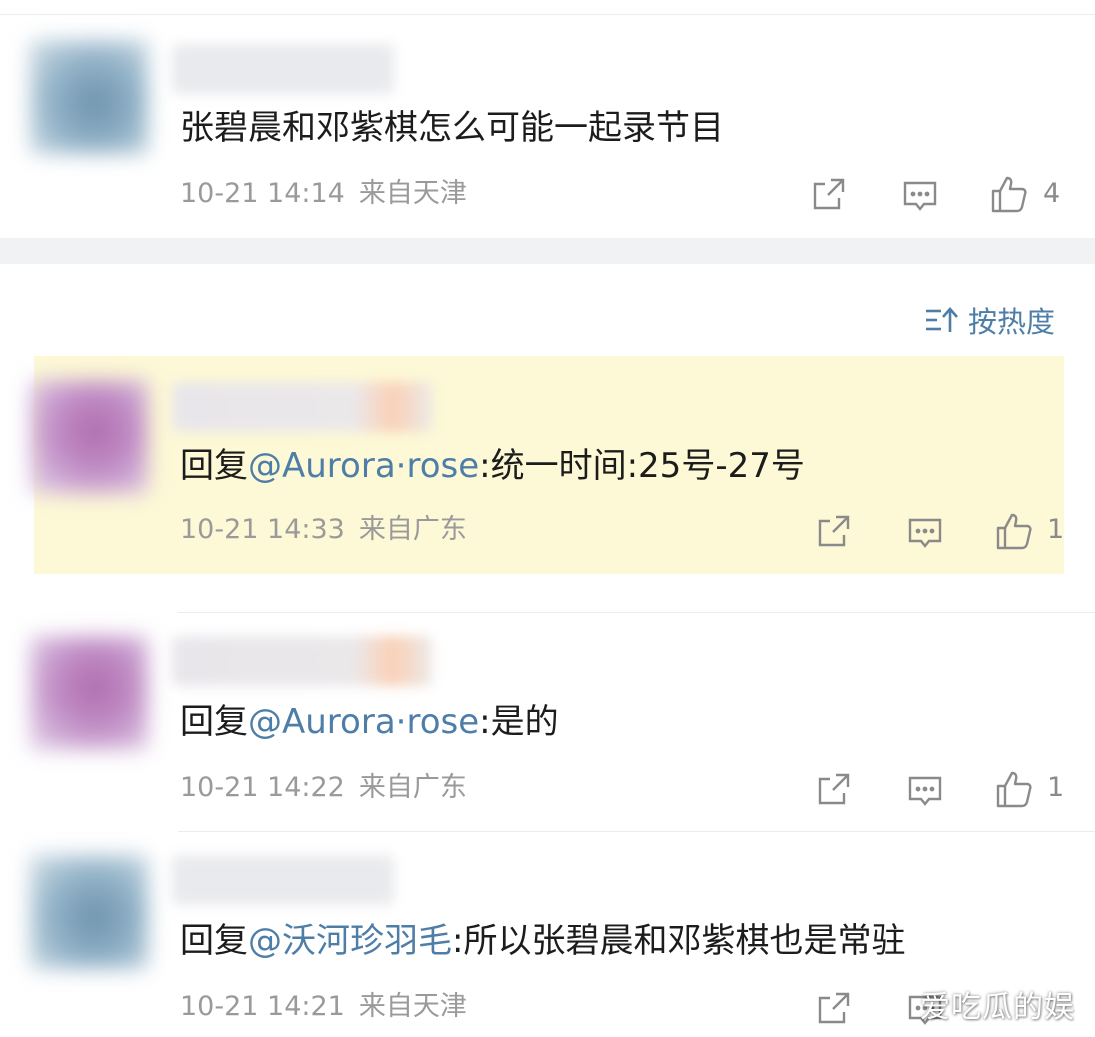 This screenshot has width=1095, height=1037. What do you see at coordinates (350, 941) in the screenshot?
I see `mention-link: @沃河珍羽毛` at bounding box center [350, 941].